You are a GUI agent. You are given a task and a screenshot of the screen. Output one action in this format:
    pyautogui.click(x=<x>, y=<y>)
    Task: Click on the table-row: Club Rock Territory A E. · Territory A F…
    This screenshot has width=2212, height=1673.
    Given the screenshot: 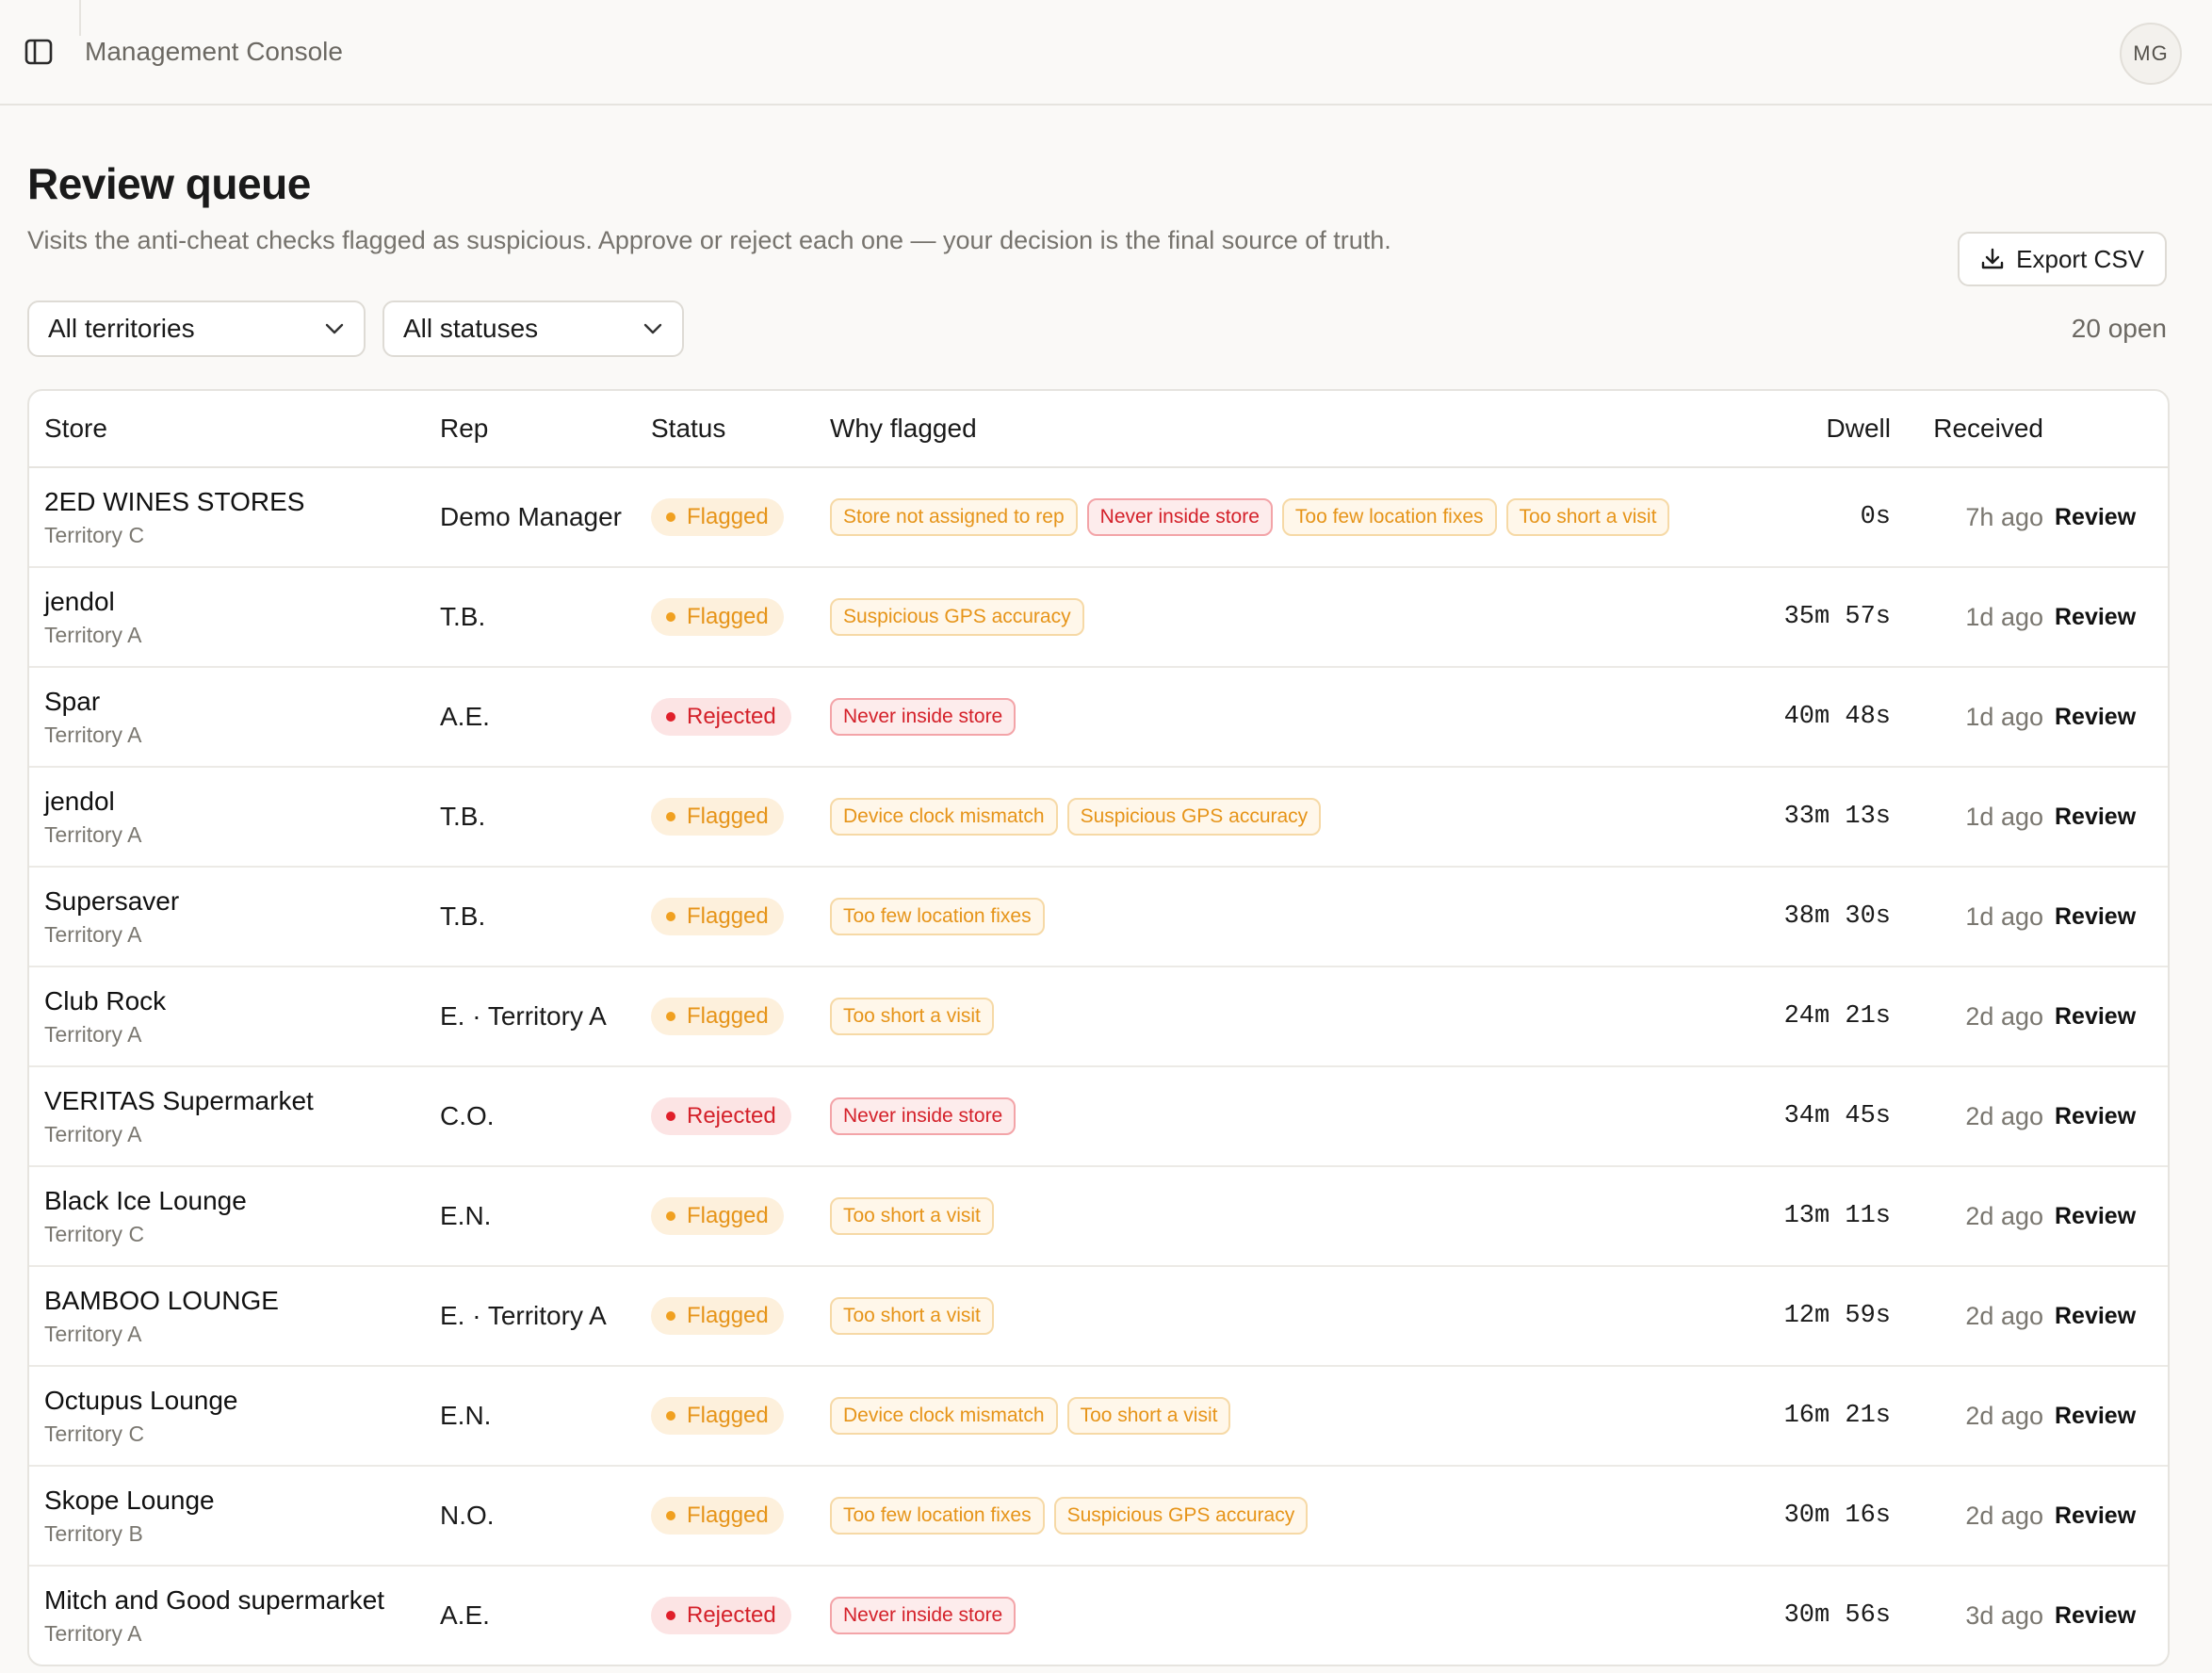 What is the action you would take?
    pyautogui.click(x=1098, y=1016)
    